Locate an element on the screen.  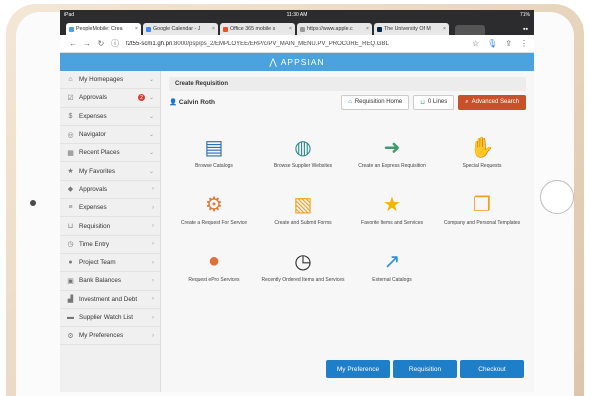
mic-icon: 🎙 is located at coordinates (492, 43).